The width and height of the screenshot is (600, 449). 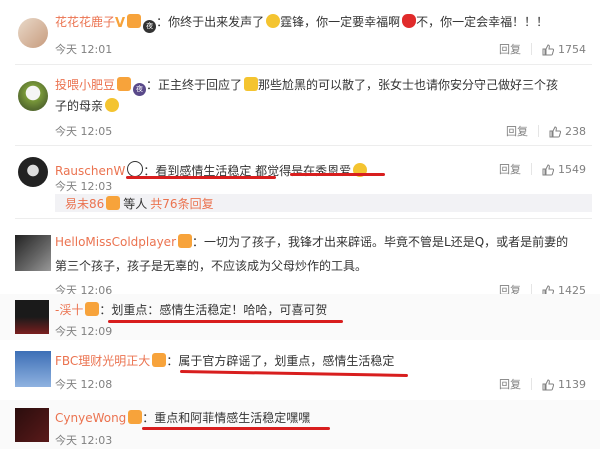 I want to click on comment-text-line: FBC理财光明正大 ：属于官方辟谣了，划重点，感情生活稳定, so click(x=224, y=360).